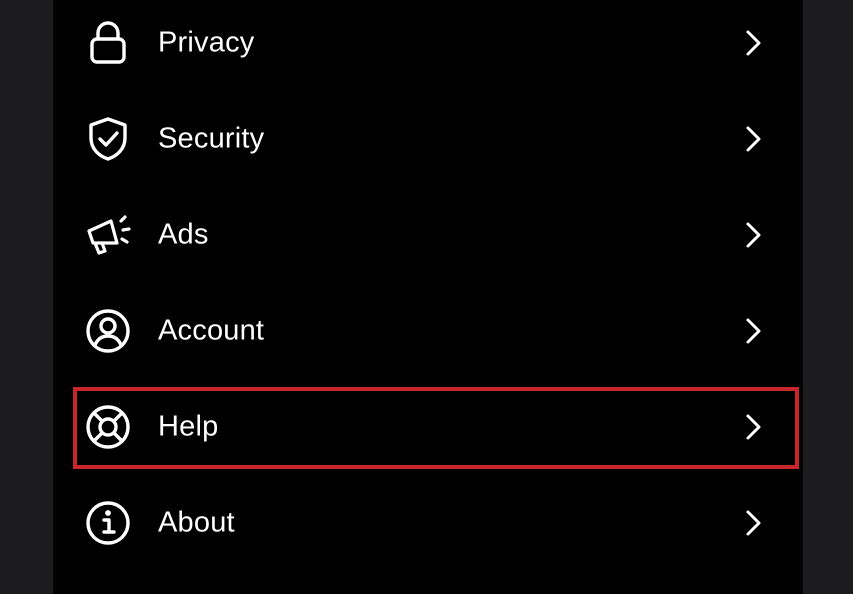  What do you see at coordinates (108, 139) in the screenshot?
I see `shield-check-icon` at bounding box center [108, 139].